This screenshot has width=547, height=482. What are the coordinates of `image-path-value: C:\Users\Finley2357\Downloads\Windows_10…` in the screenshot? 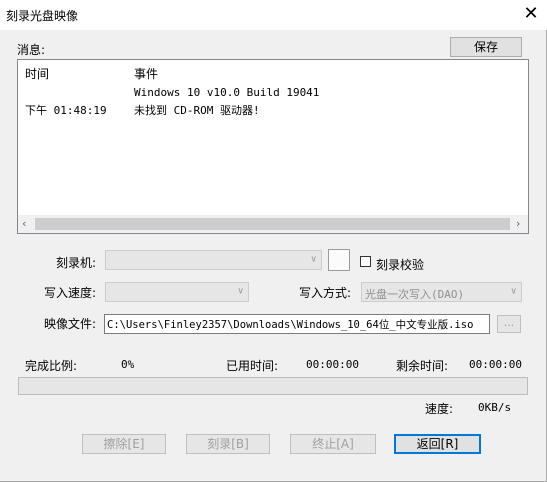 It's located at (290, 325).